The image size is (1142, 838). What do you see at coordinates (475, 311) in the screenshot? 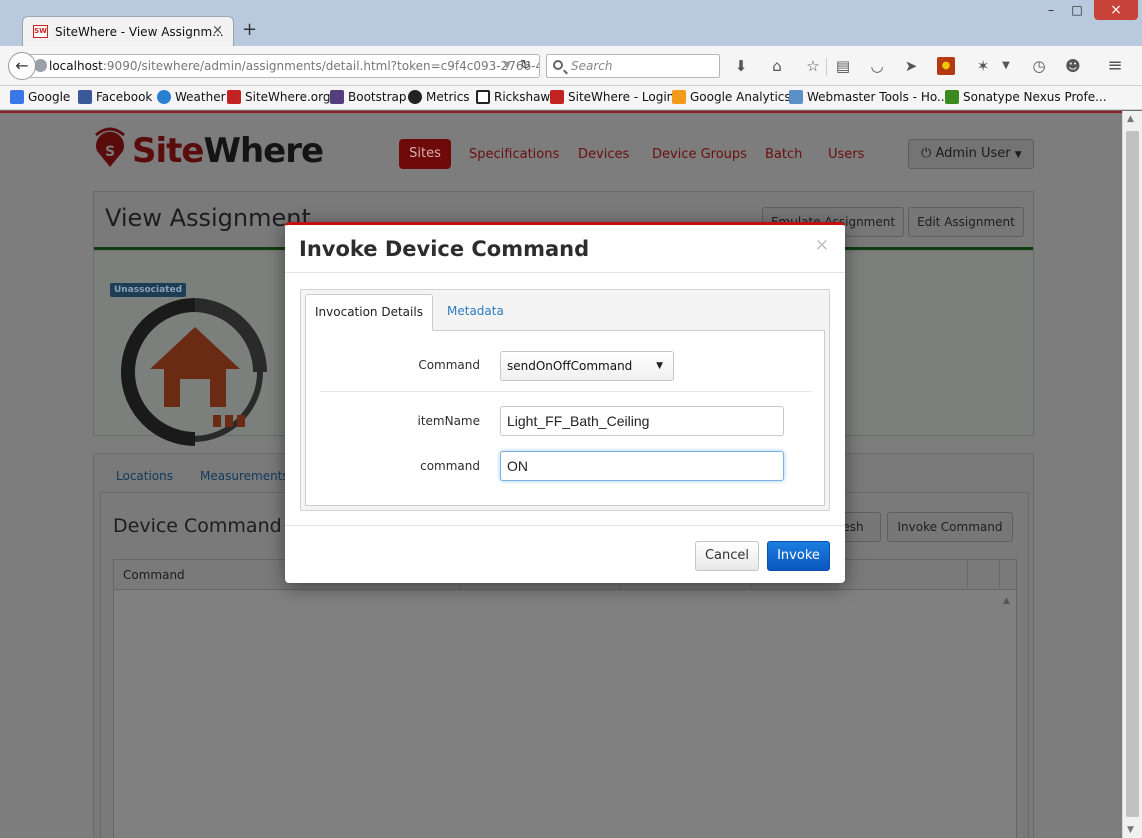
I see `tab-metadata: Metadata` at bounding box center [475, 311].